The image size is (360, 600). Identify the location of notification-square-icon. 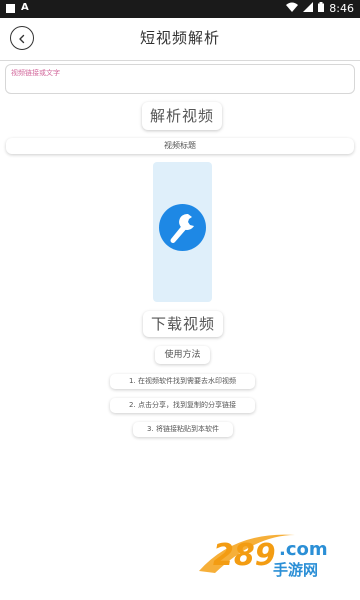
(10, 8).